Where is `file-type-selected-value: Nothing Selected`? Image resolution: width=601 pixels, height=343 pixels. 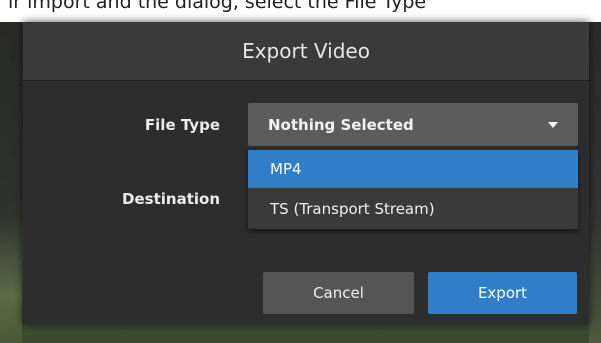
file-type-selected-value: Nothing Selected is located at coordinates (341, 124).